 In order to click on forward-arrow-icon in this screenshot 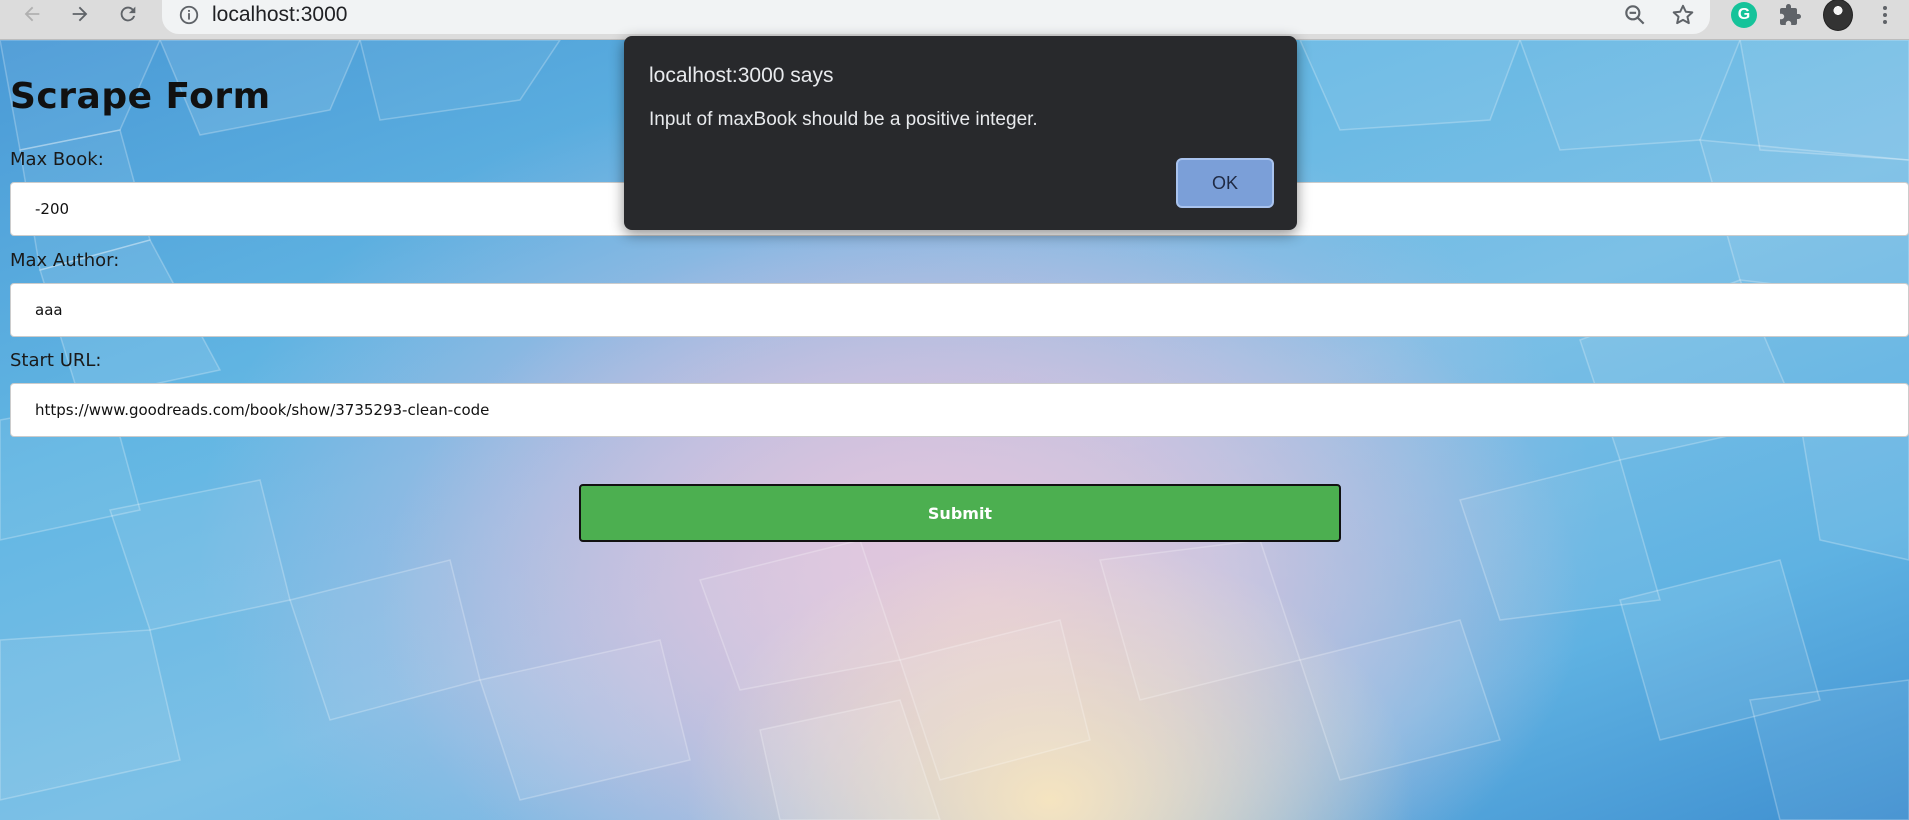, I will do `click(80, 14)`.